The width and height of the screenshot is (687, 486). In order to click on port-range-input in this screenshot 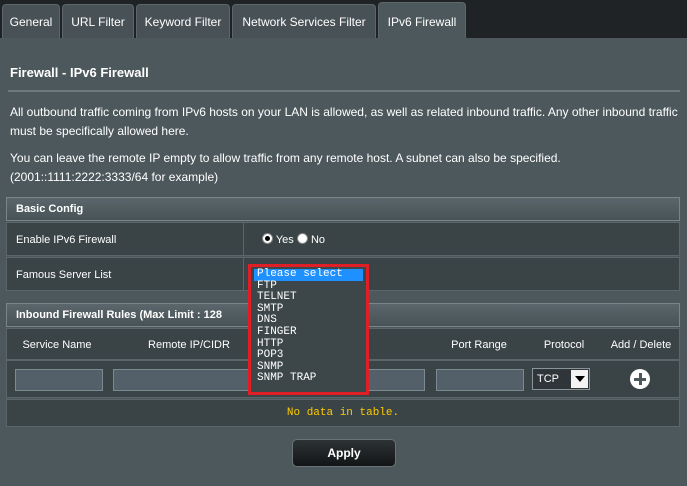, I will do `click(480, 380)`.